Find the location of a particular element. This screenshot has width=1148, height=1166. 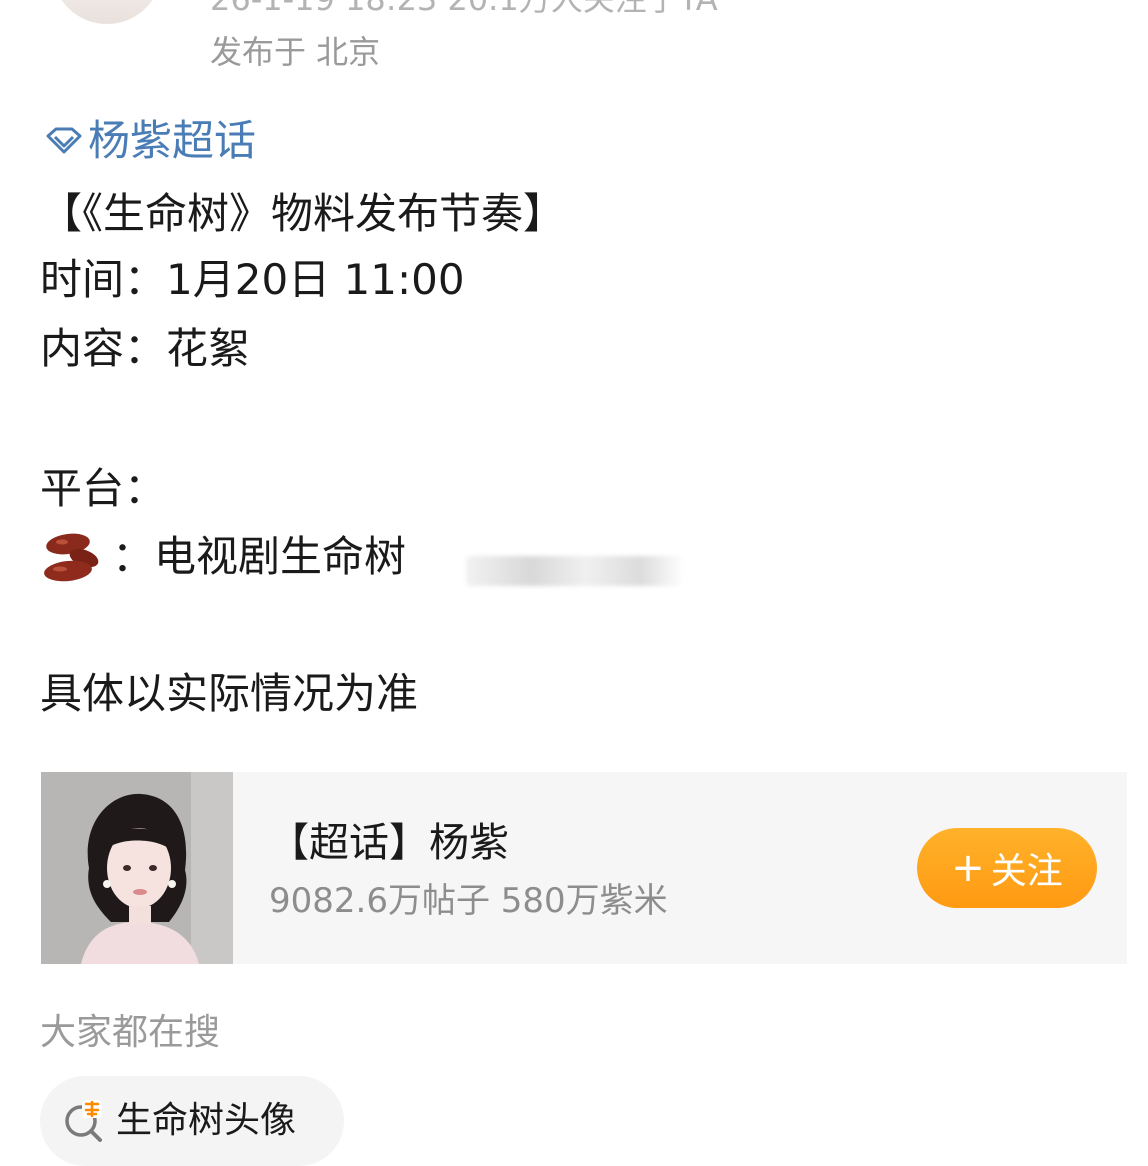

follow-button: + 关注 is located at coordinates (1007, 868).